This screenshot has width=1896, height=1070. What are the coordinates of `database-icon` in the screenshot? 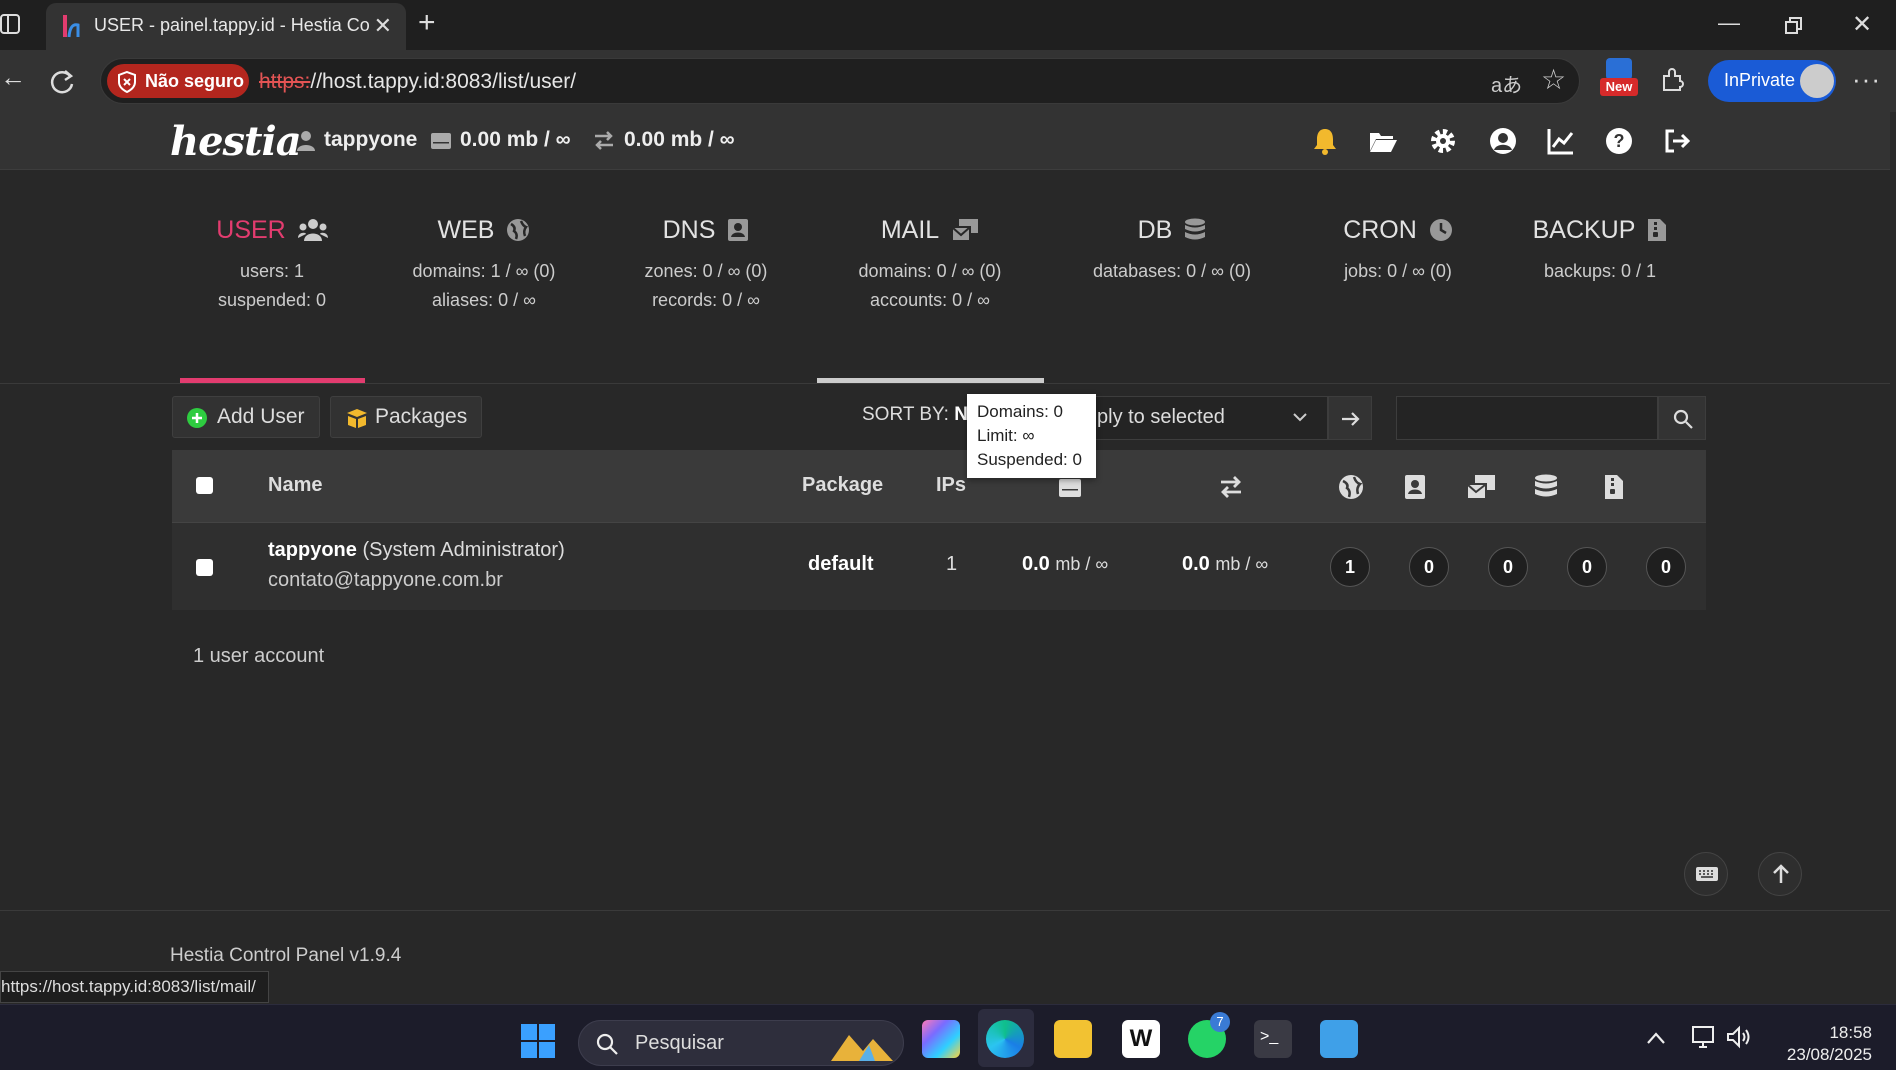 It's located at (1195, 229).